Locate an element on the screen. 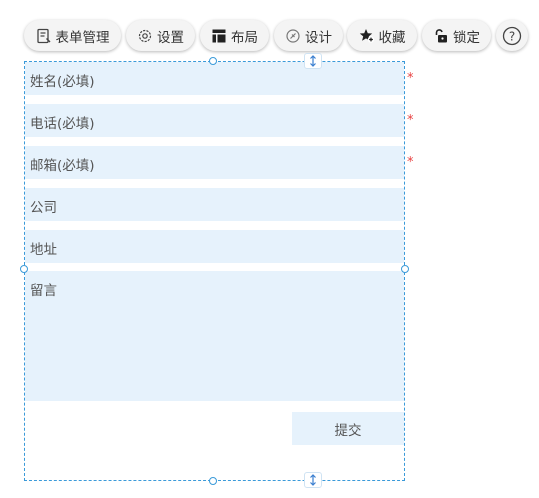 This screenshot has height=498, width=539. resize-handle-top is located at coordinates (213, 61).